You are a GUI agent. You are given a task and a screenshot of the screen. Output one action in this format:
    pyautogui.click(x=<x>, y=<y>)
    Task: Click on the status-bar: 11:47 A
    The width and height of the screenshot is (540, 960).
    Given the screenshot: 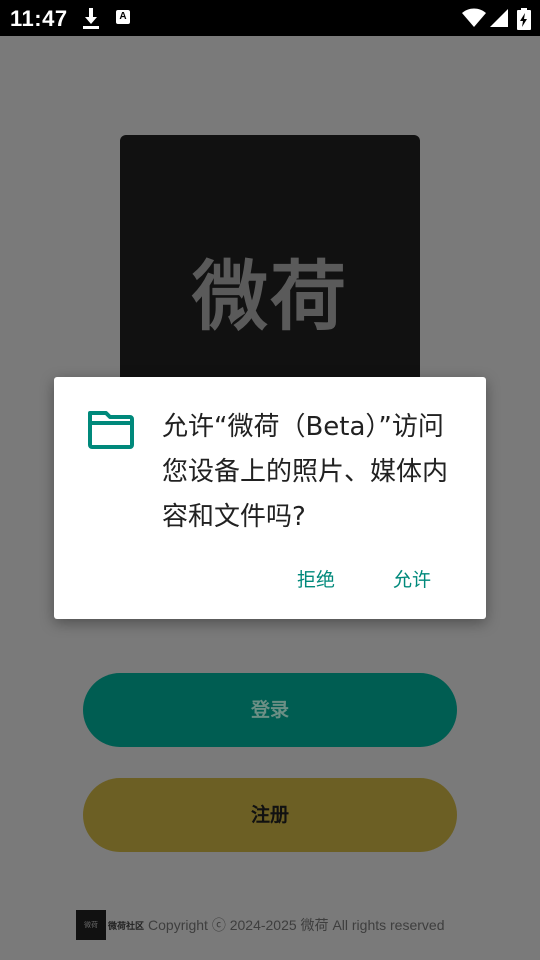 What is the action you would take?
    pyautogui.click(x=270, y=18)
    